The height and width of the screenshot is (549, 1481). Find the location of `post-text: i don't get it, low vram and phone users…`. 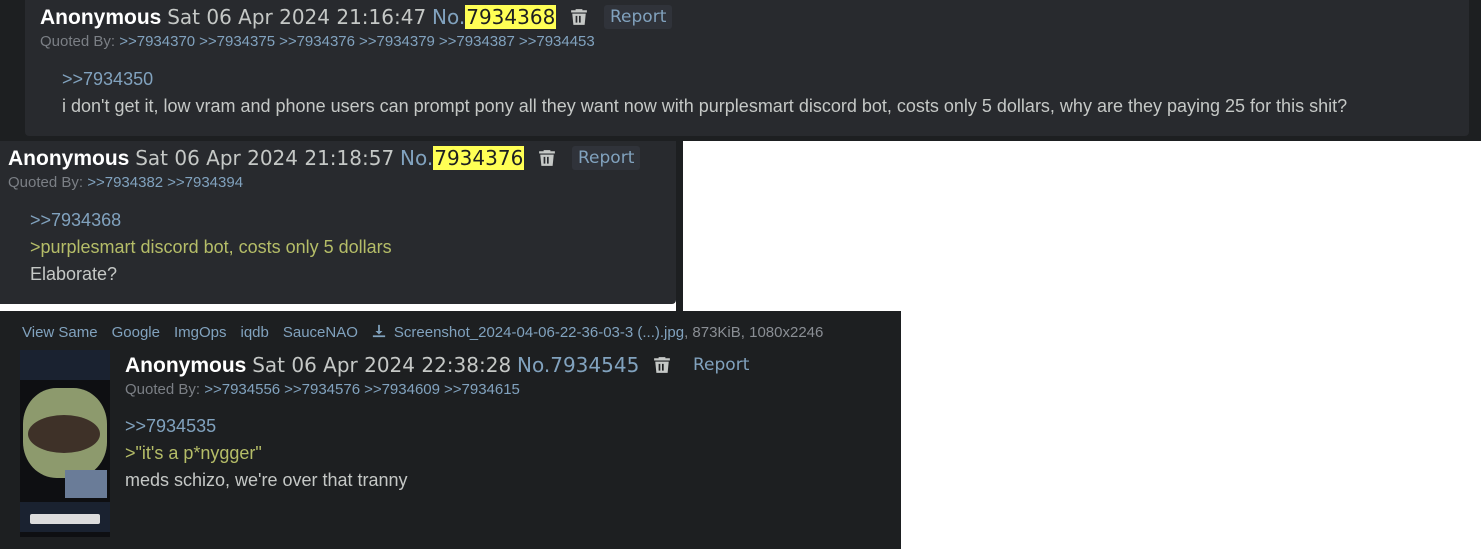

post-text: i don't get it, low vram and phone users… is located at coordinates (705, 106).